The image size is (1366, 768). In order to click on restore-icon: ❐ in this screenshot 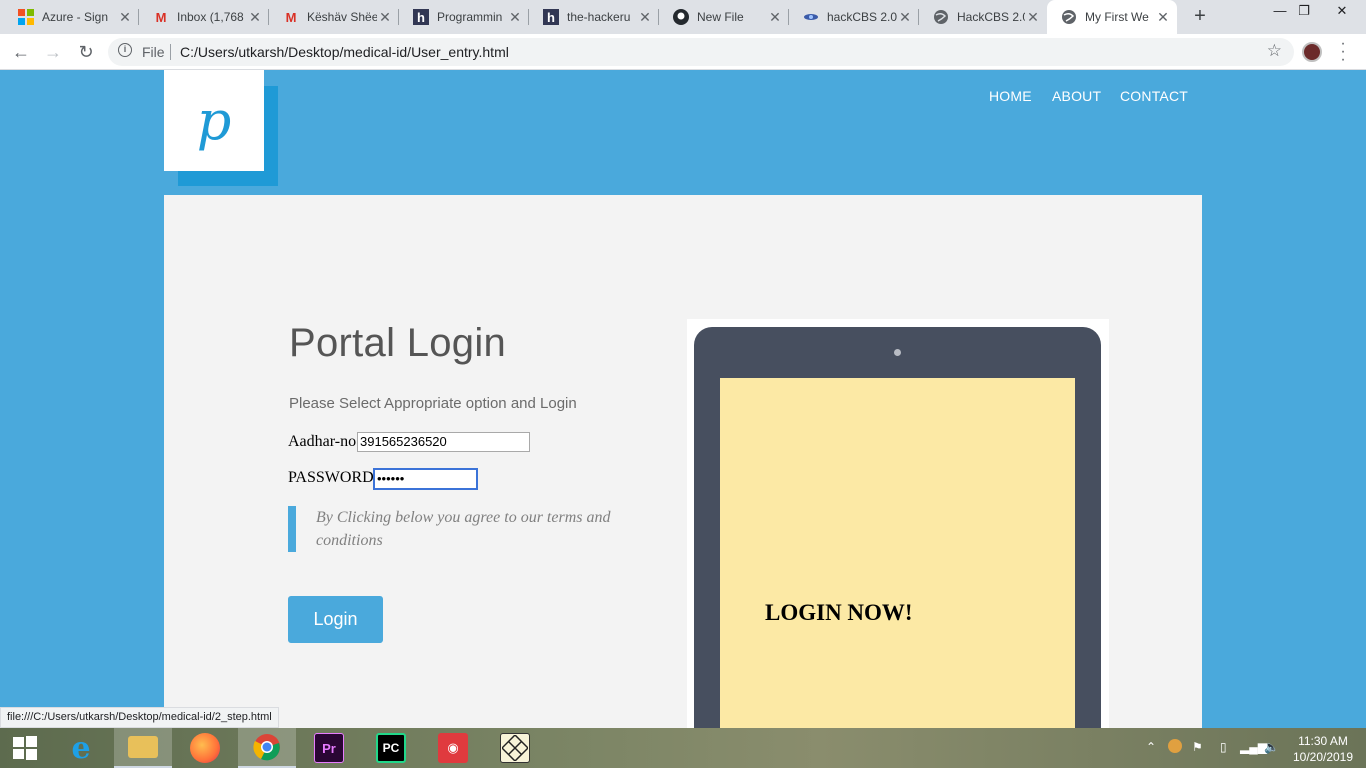, I will do `click(1304, 15)`.